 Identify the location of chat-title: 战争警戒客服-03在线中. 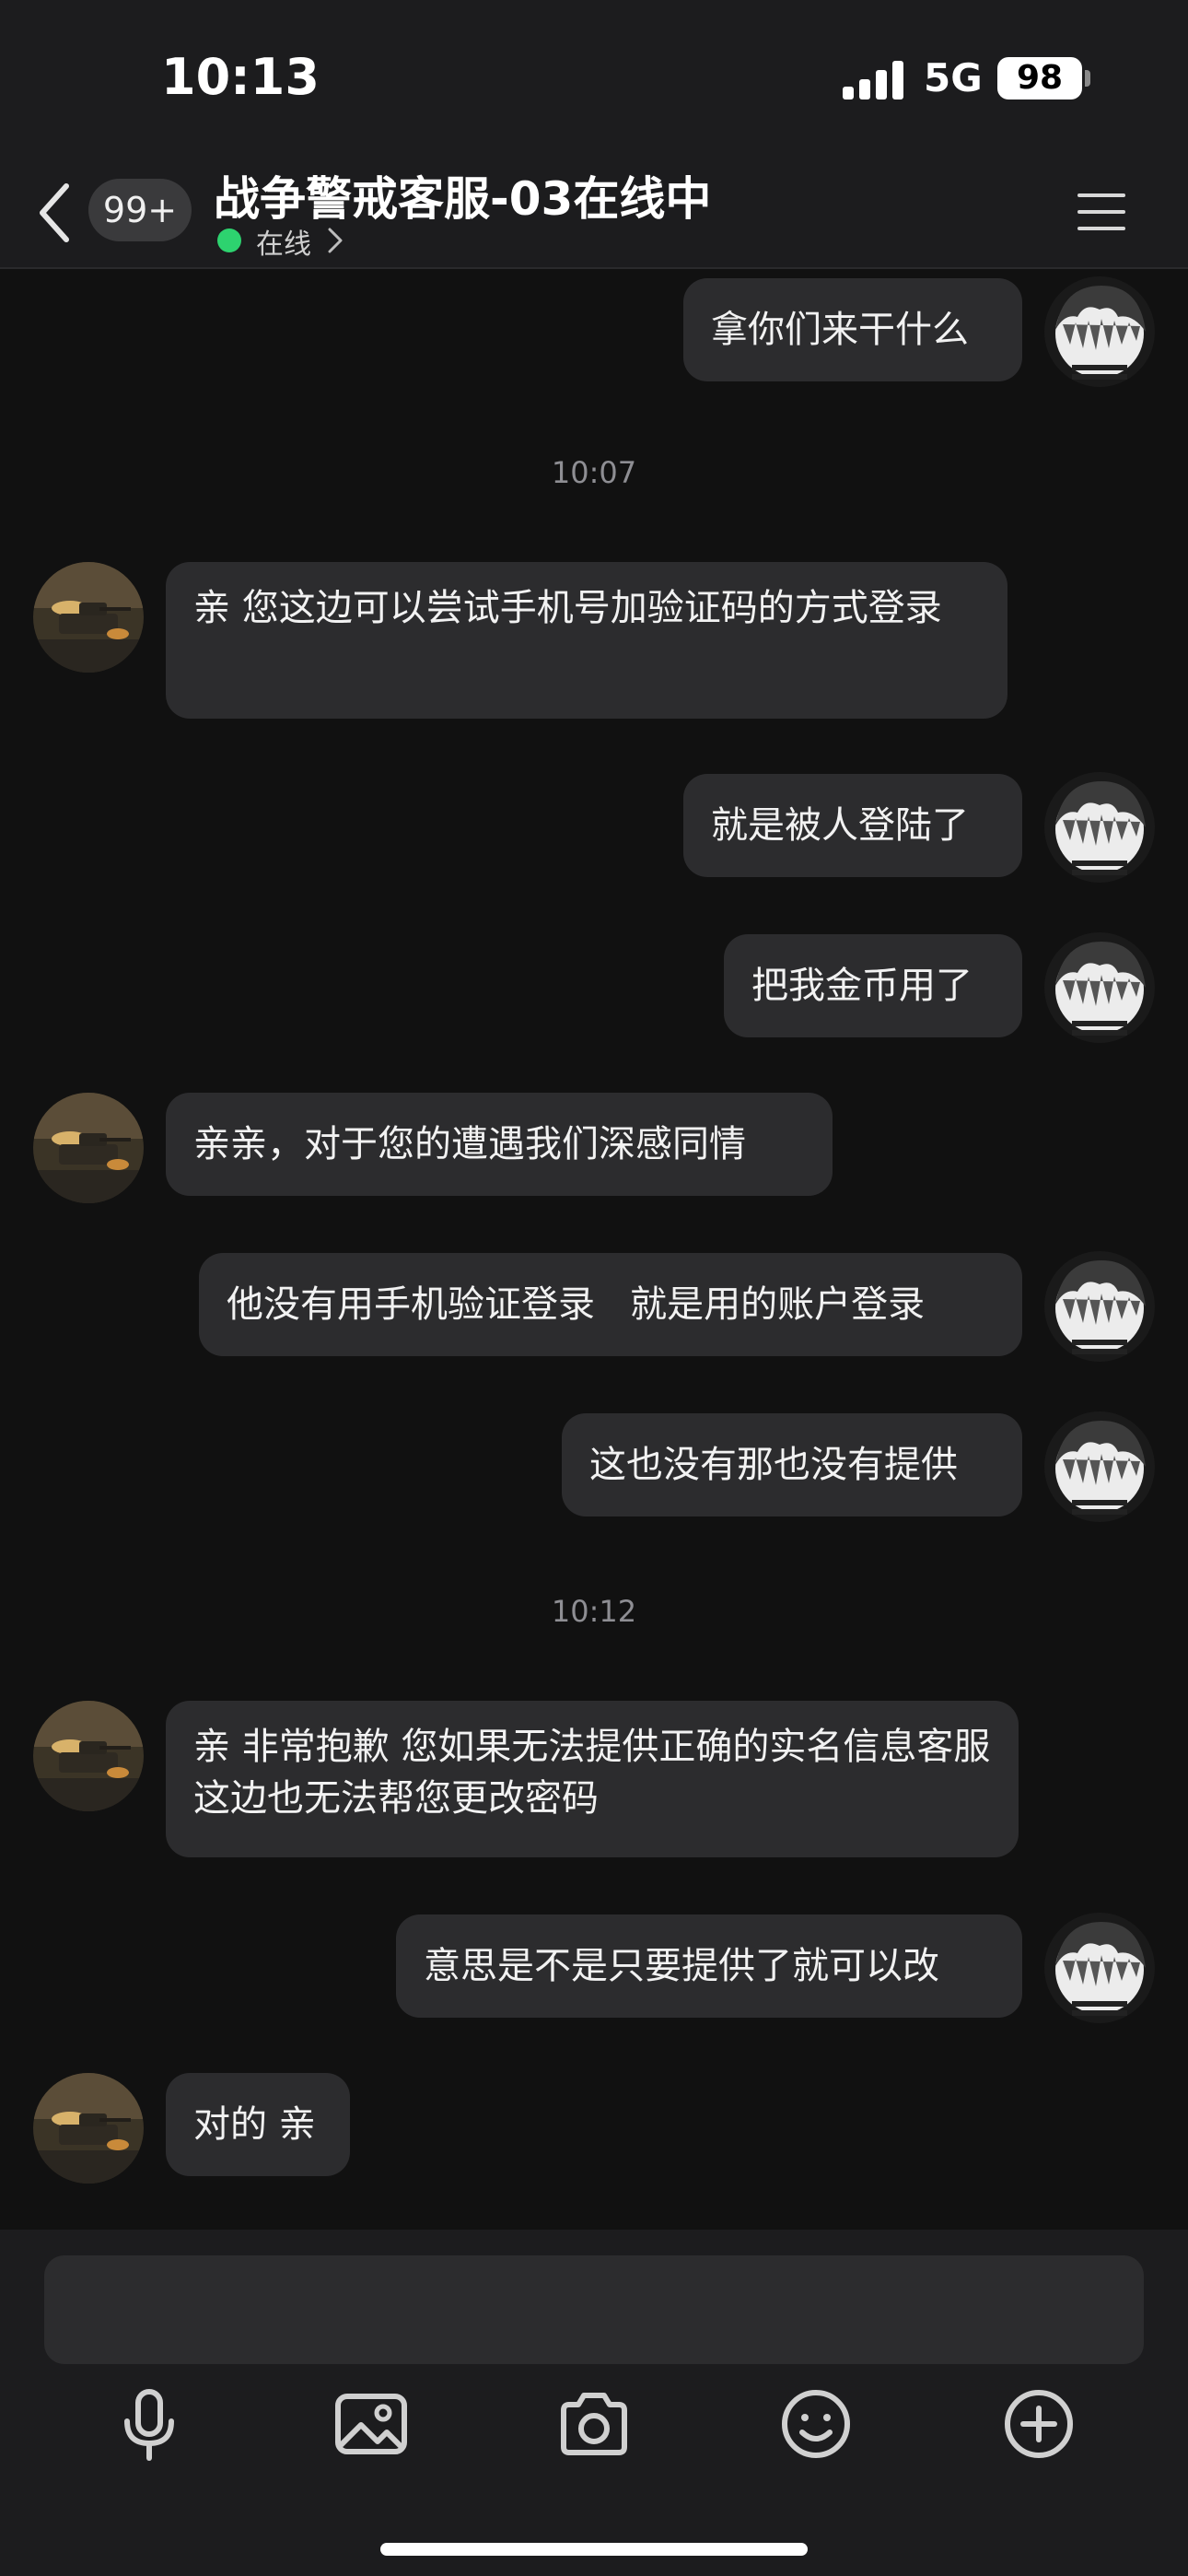
(463, 199).